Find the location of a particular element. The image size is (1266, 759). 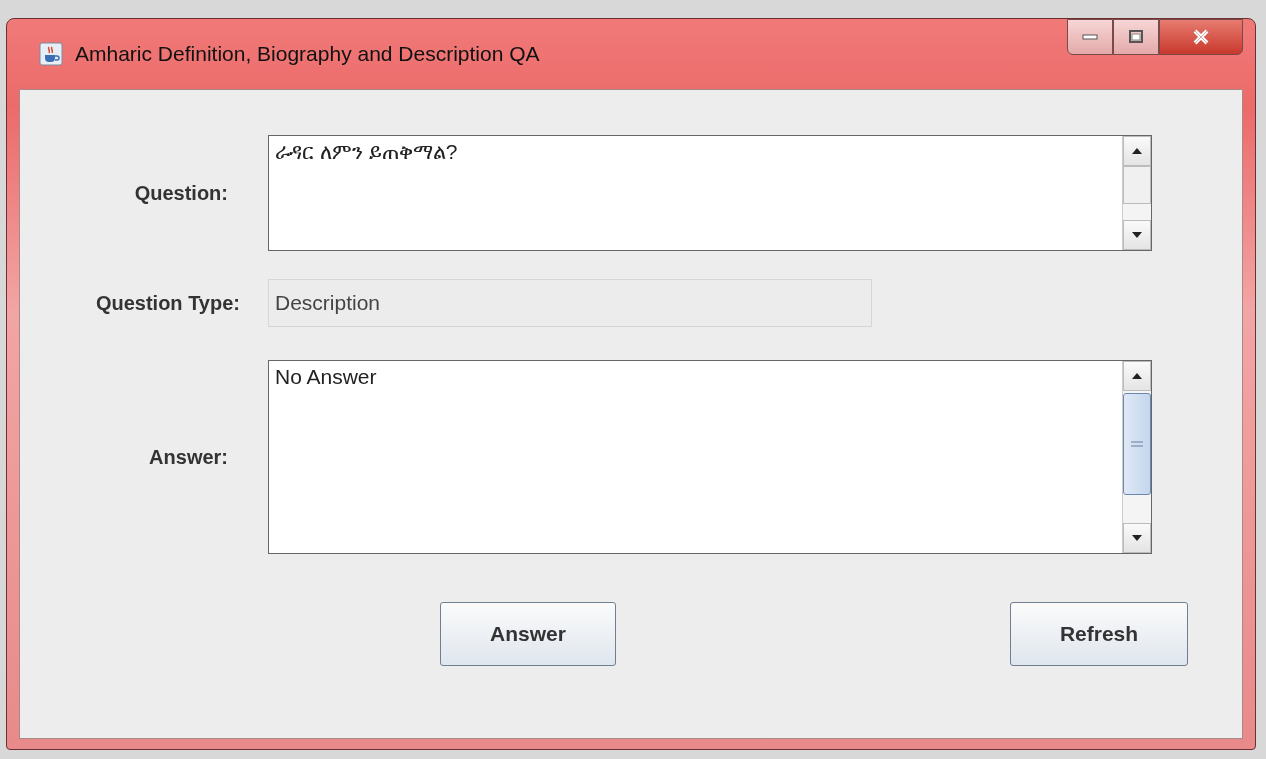

text-area: ራዳር ለምን ይጠቅማል? is located at coordinates (710, 193).